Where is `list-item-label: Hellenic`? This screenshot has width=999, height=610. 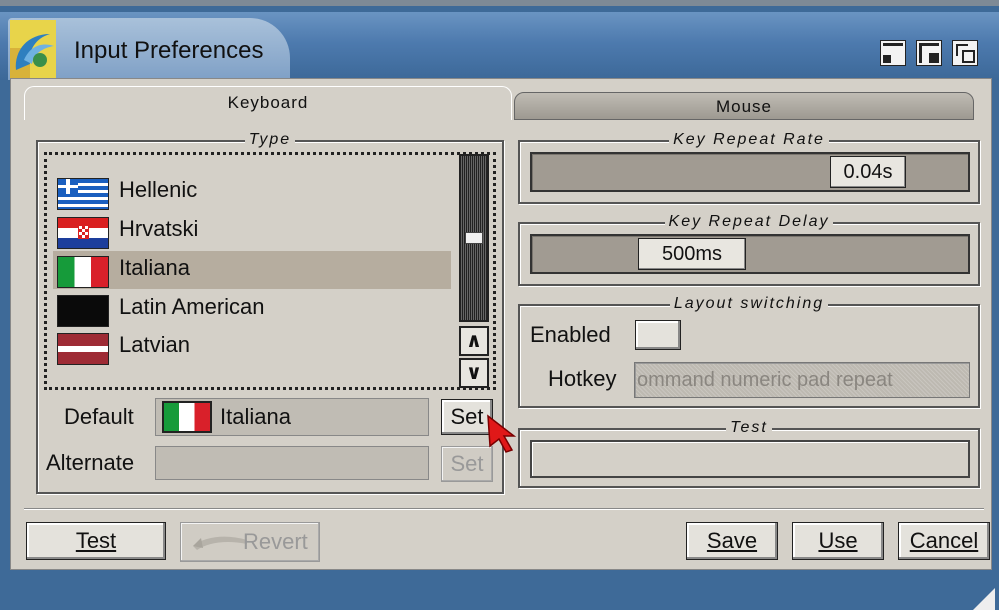
list-item-label: Hellenic is located at coordinates (158, 189).